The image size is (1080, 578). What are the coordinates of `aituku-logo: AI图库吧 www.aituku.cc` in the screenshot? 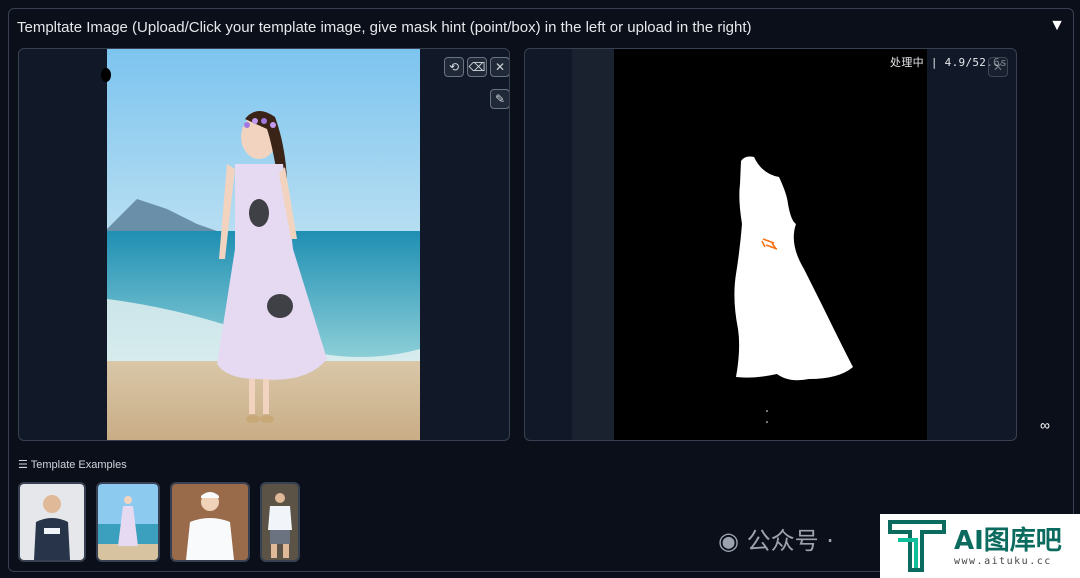 It's located at (980, 546).